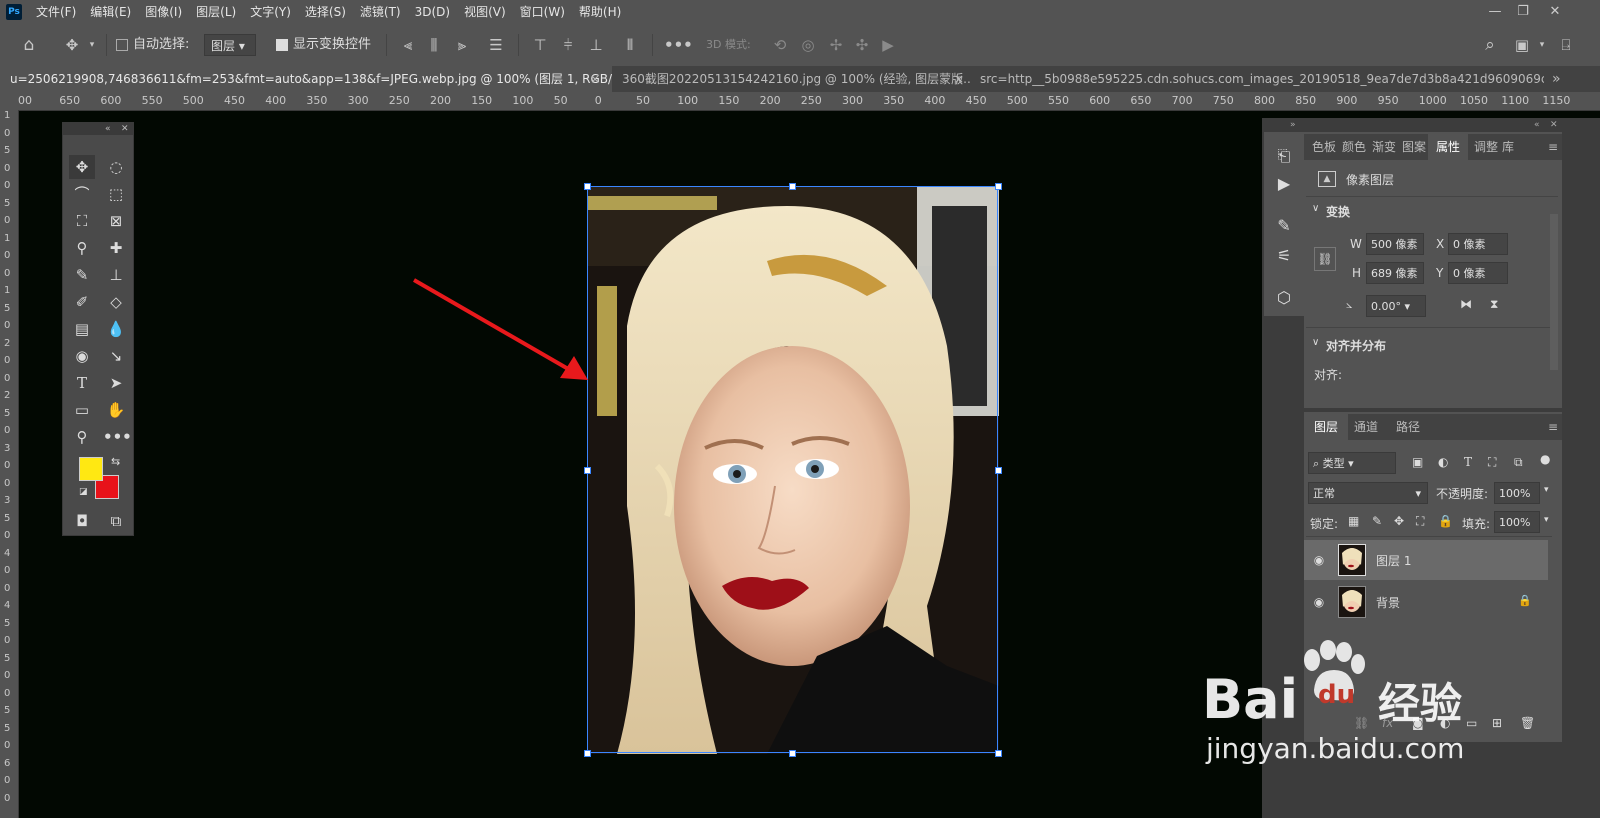  I want to click on lock-position-icon: ✥, so click(1399, 521).